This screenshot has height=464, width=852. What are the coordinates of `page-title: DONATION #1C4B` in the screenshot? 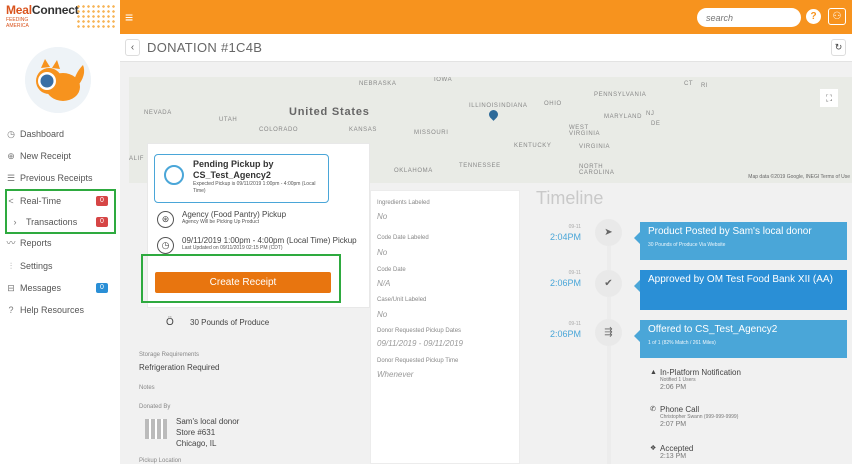 It's located at (205, 47).